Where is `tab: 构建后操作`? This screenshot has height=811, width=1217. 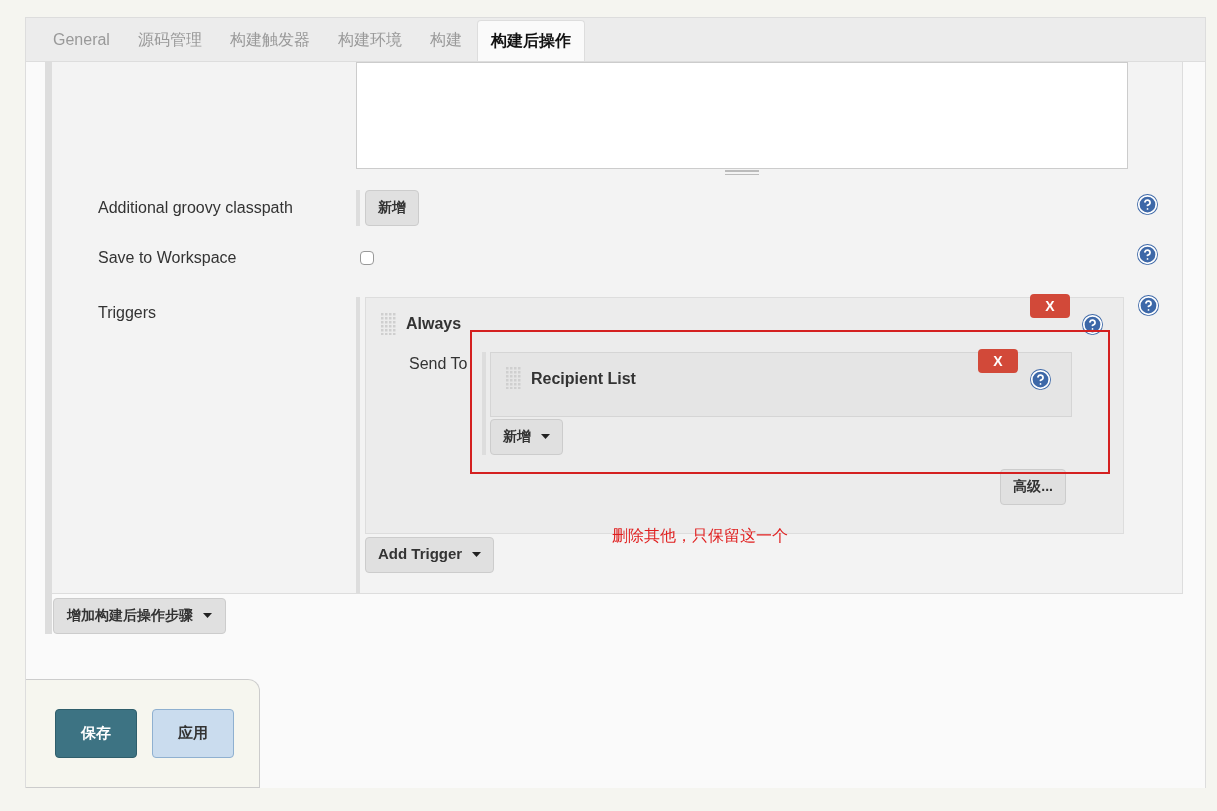 tab: 构建后操作 is located at coordinates (530, 40).